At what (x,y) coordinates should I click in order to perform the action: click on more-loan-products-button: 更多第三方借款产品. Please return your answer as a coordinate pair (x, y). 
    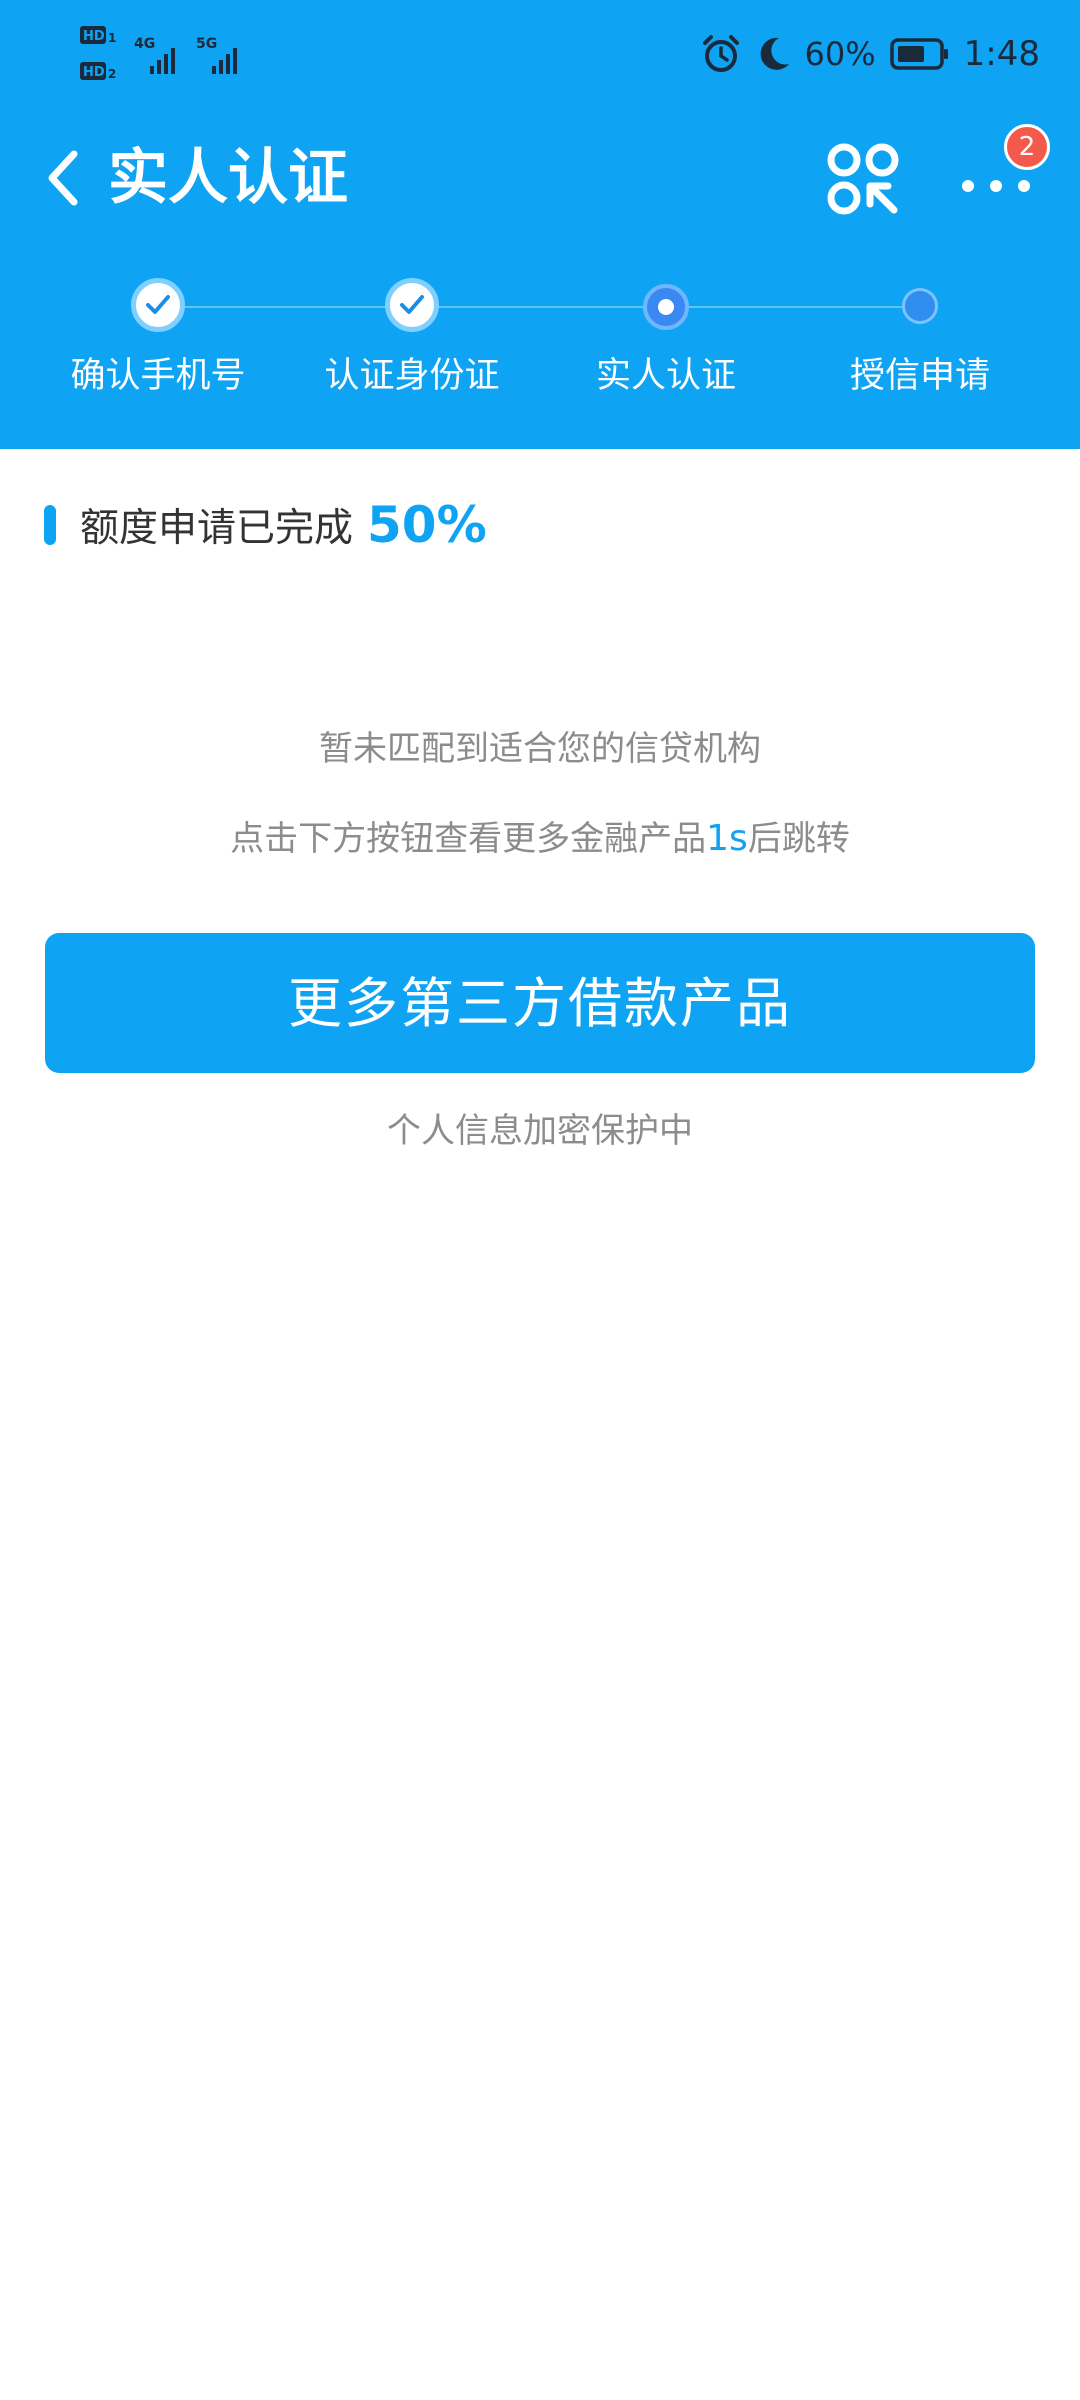
    Looking at the image, I should click on (540, 1003).